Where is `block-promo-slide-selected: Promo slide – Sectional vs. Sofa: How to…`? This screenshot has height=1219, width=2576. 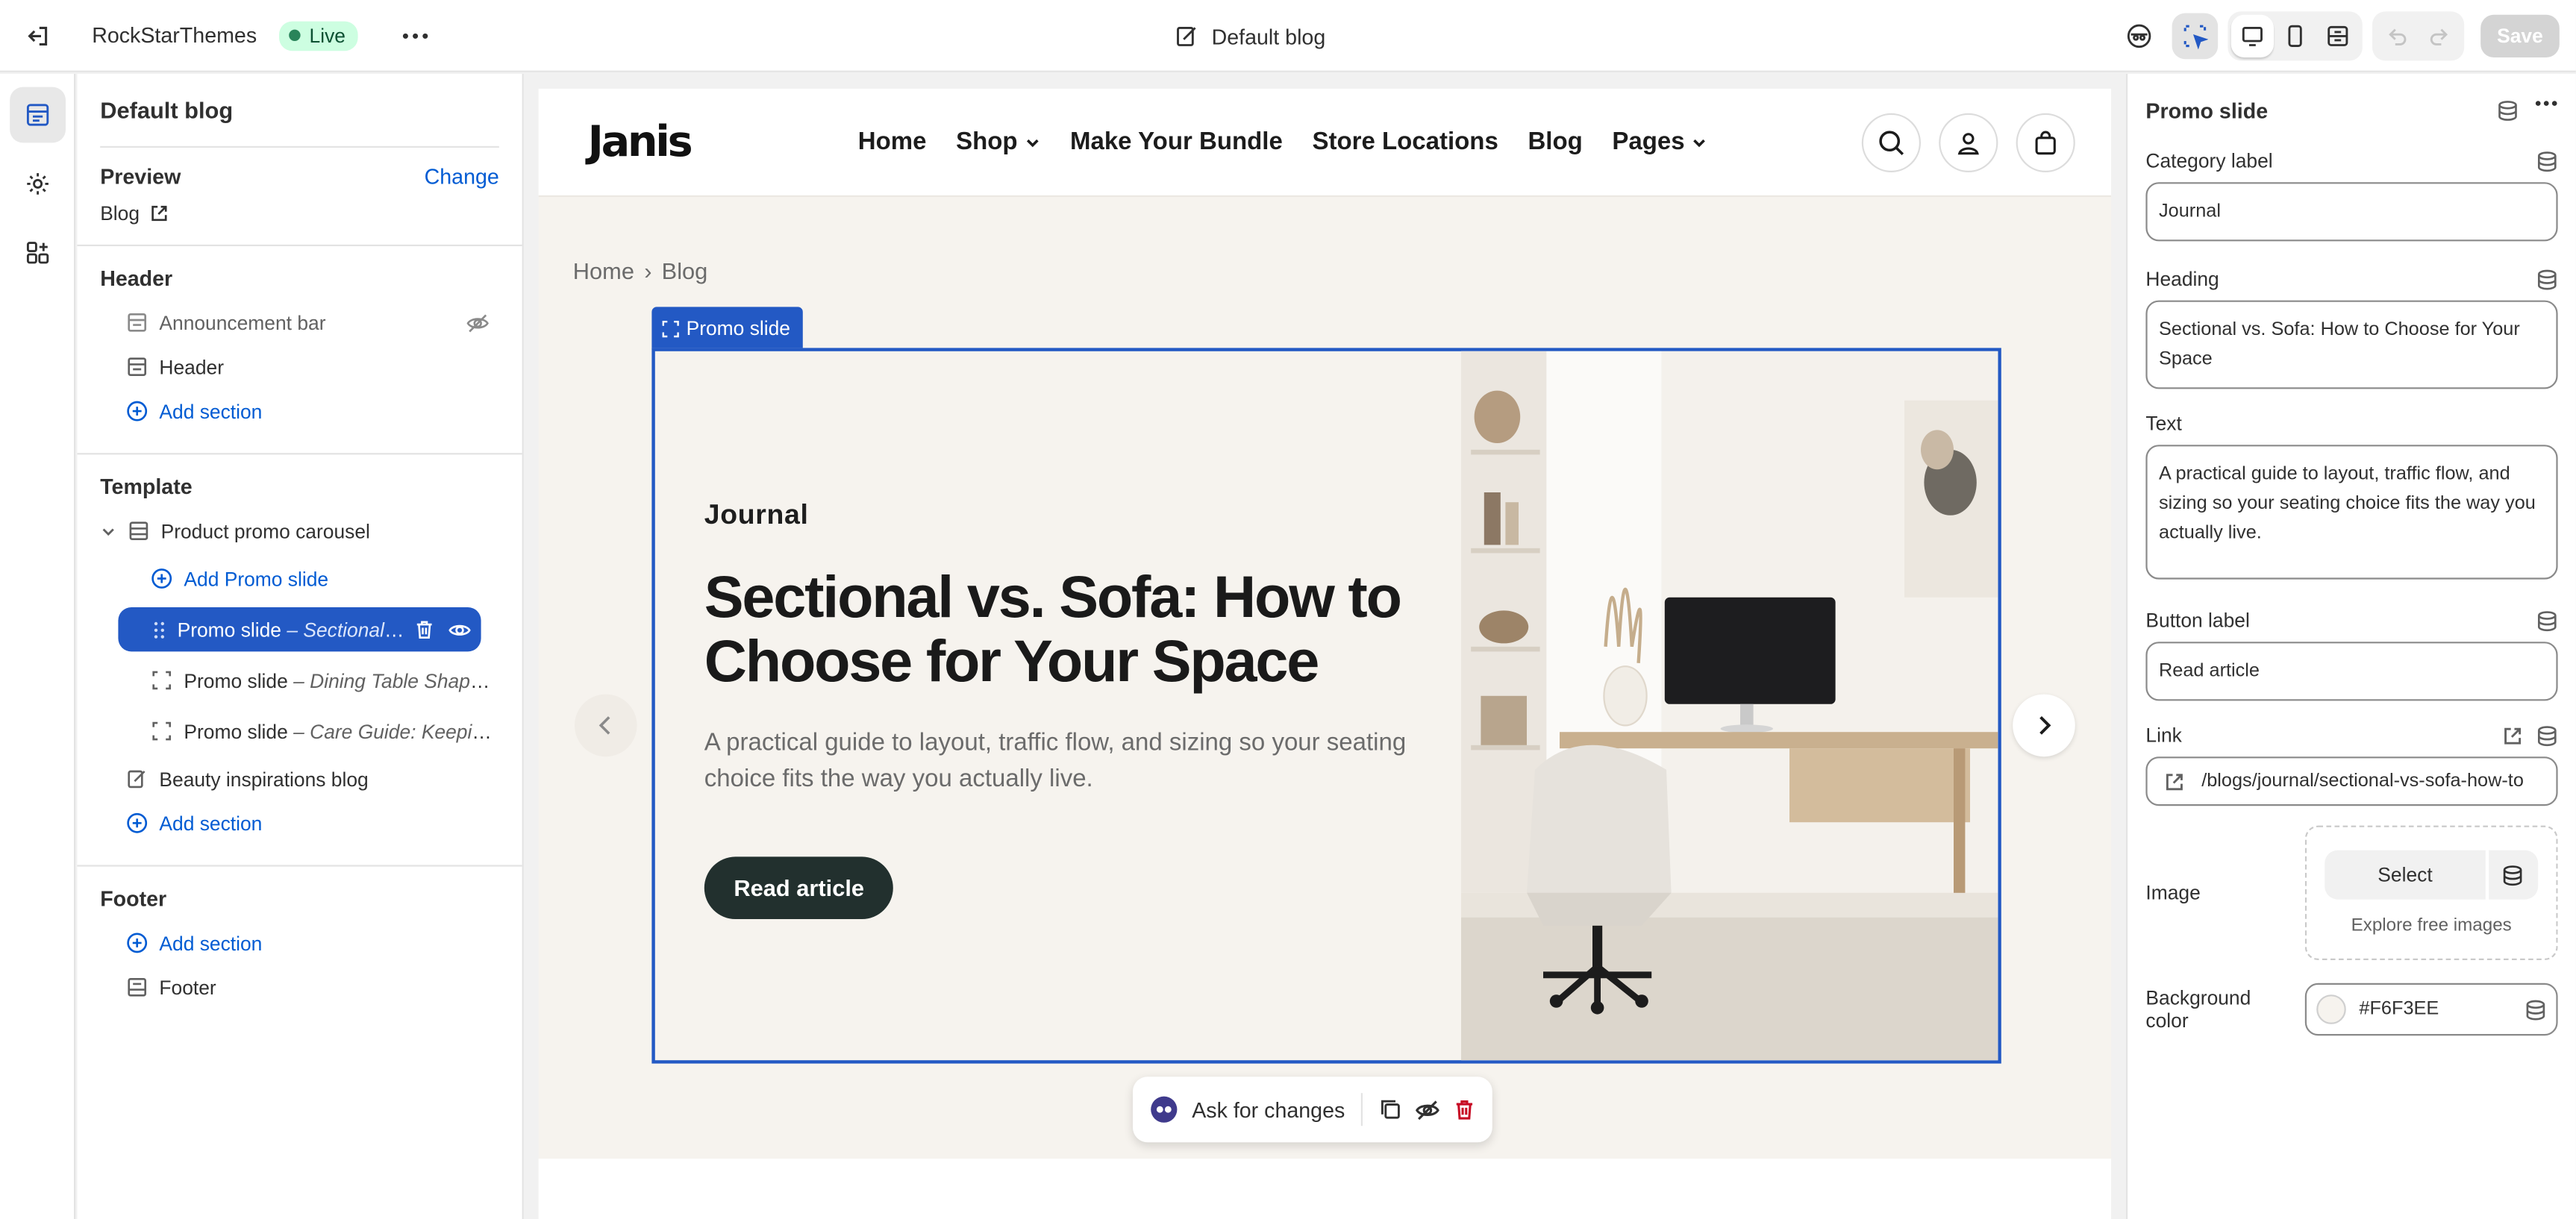 block-promo-slide-selected: Promo slide – Sectional vs. Sofa: How to… is located at coordinates (299, 629).